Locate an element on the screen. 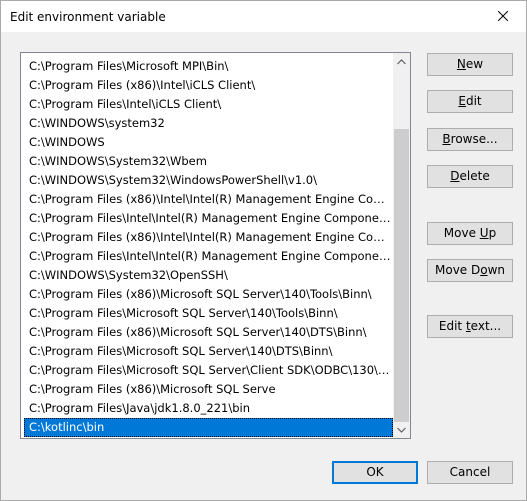 The width and height of the screenshot is (527, 501). list-item: C:\Program Files\Intel\iCLS Client\ is located at coordinates (208, 104).